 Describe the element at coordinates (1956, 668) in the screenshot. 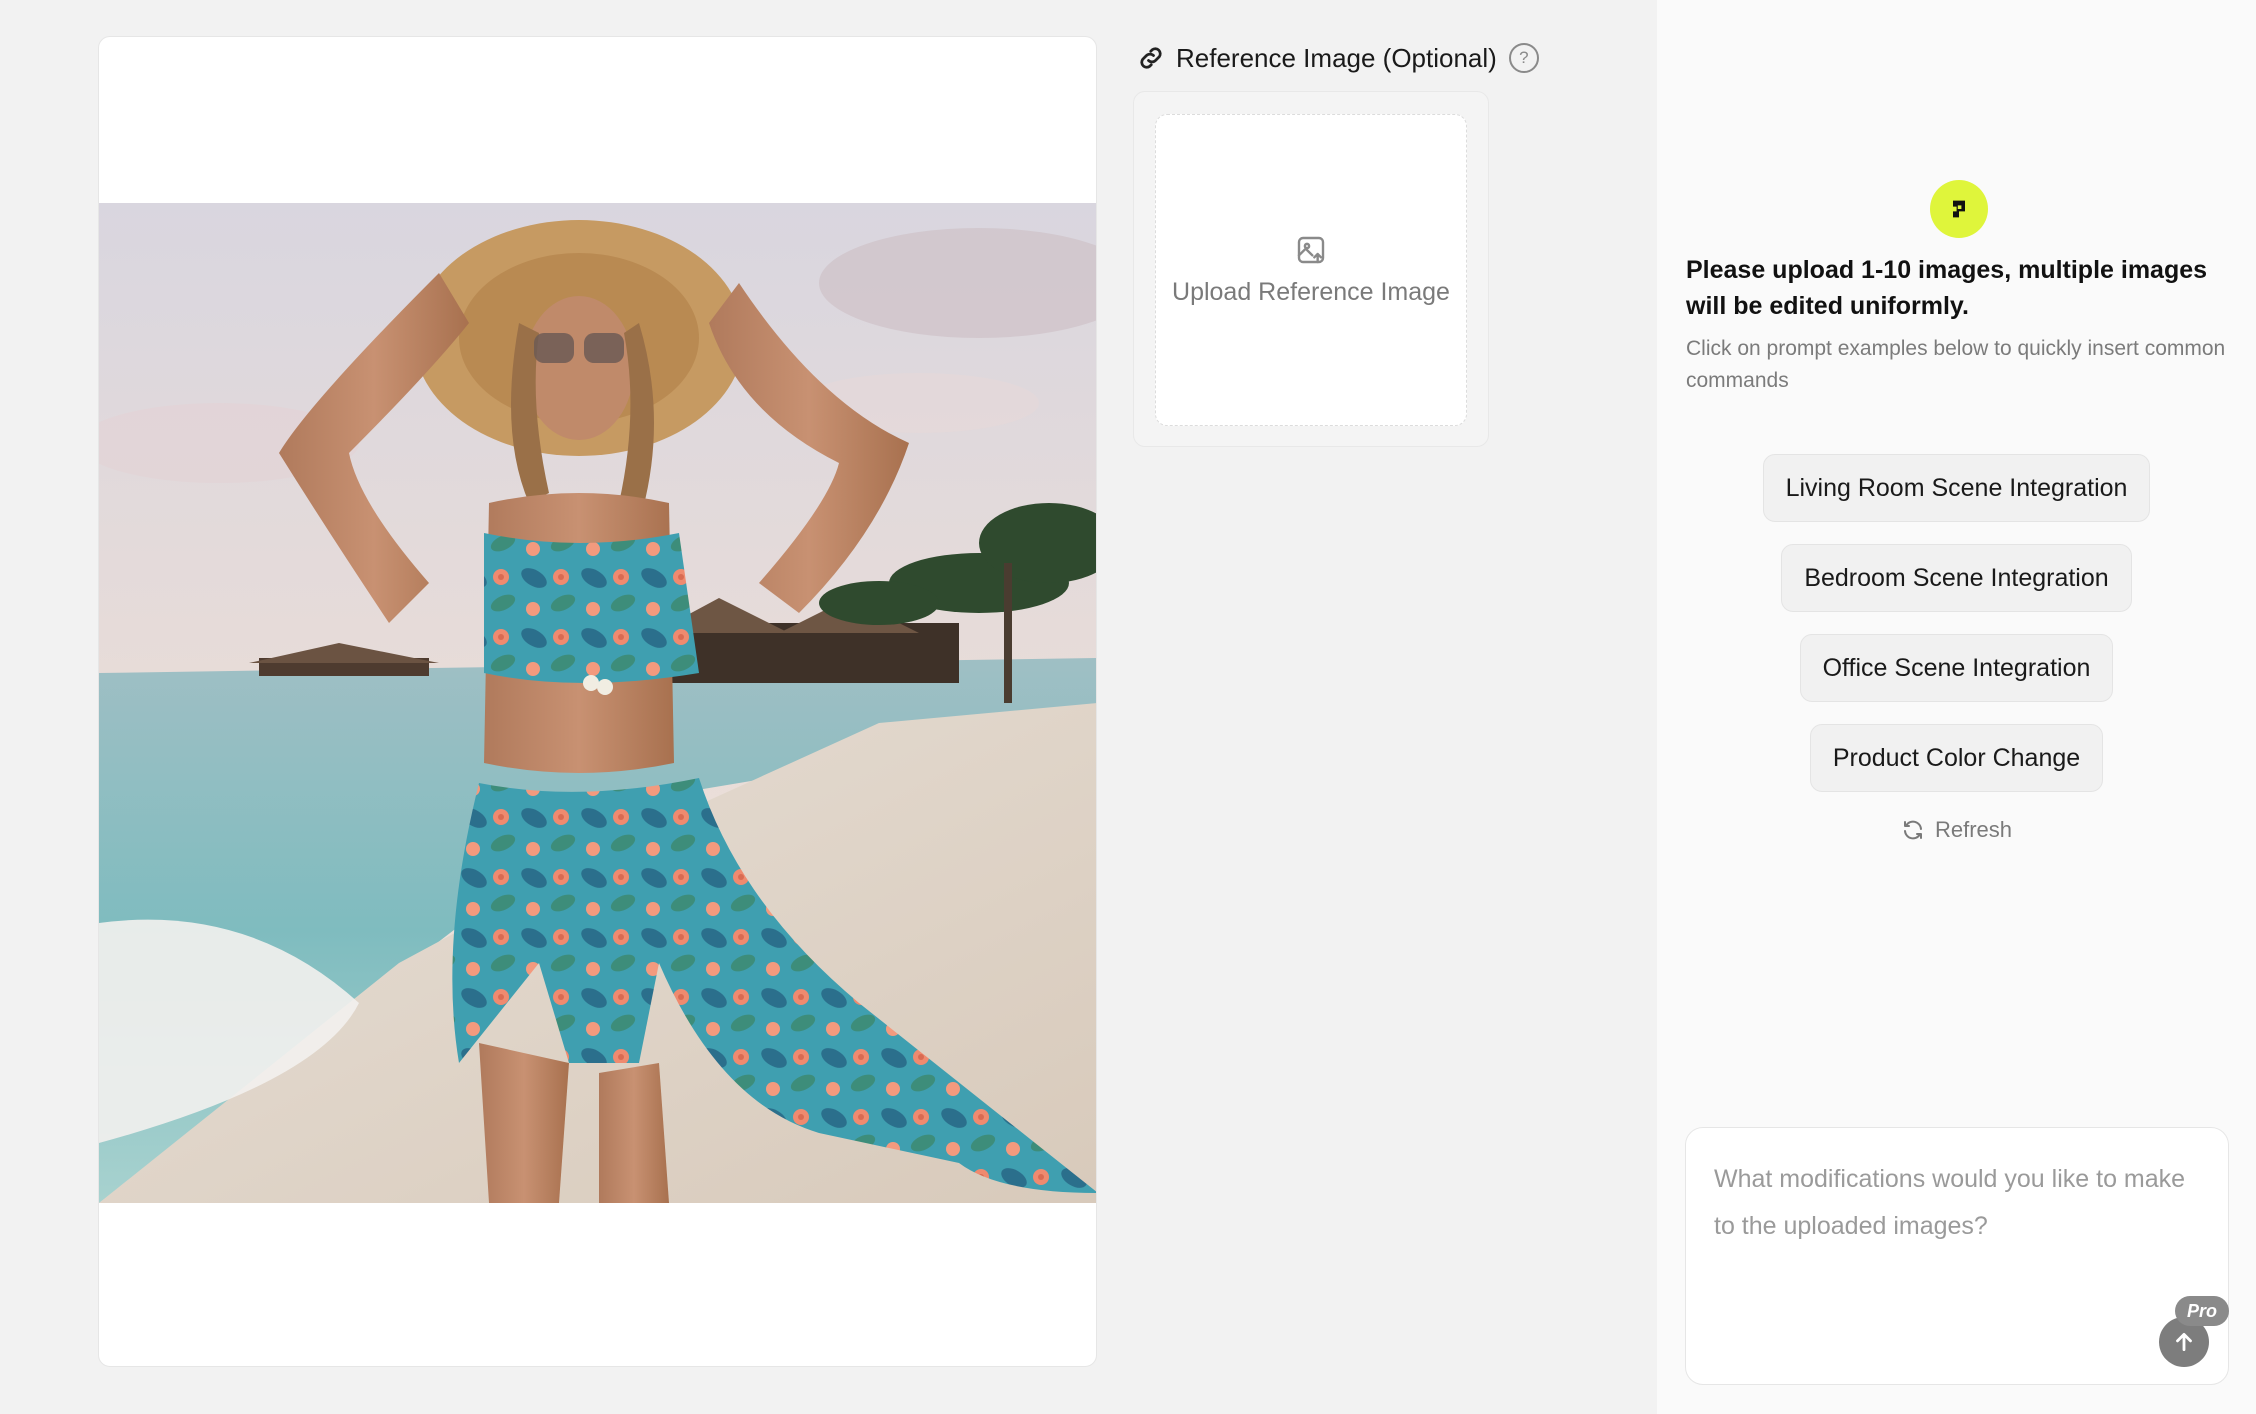

I see `prompt-office-button: Office Scene Integration` at that location.